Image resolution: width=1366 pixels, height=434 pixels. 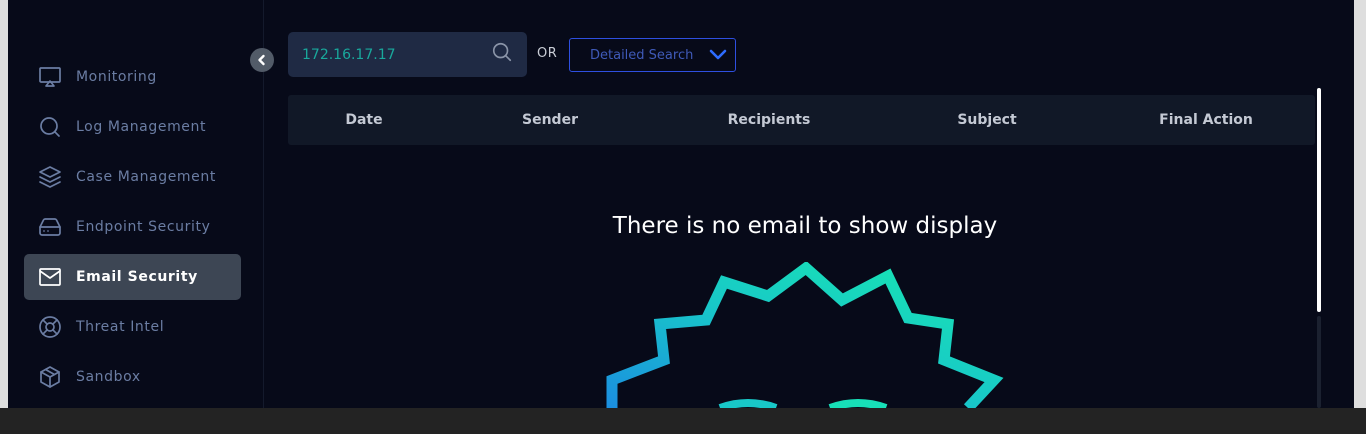 What do you see at coordinates (120, 327) in the screenshot?
I see `sidebar-item-label: Threat Intel` at bounding box center [120, 327].